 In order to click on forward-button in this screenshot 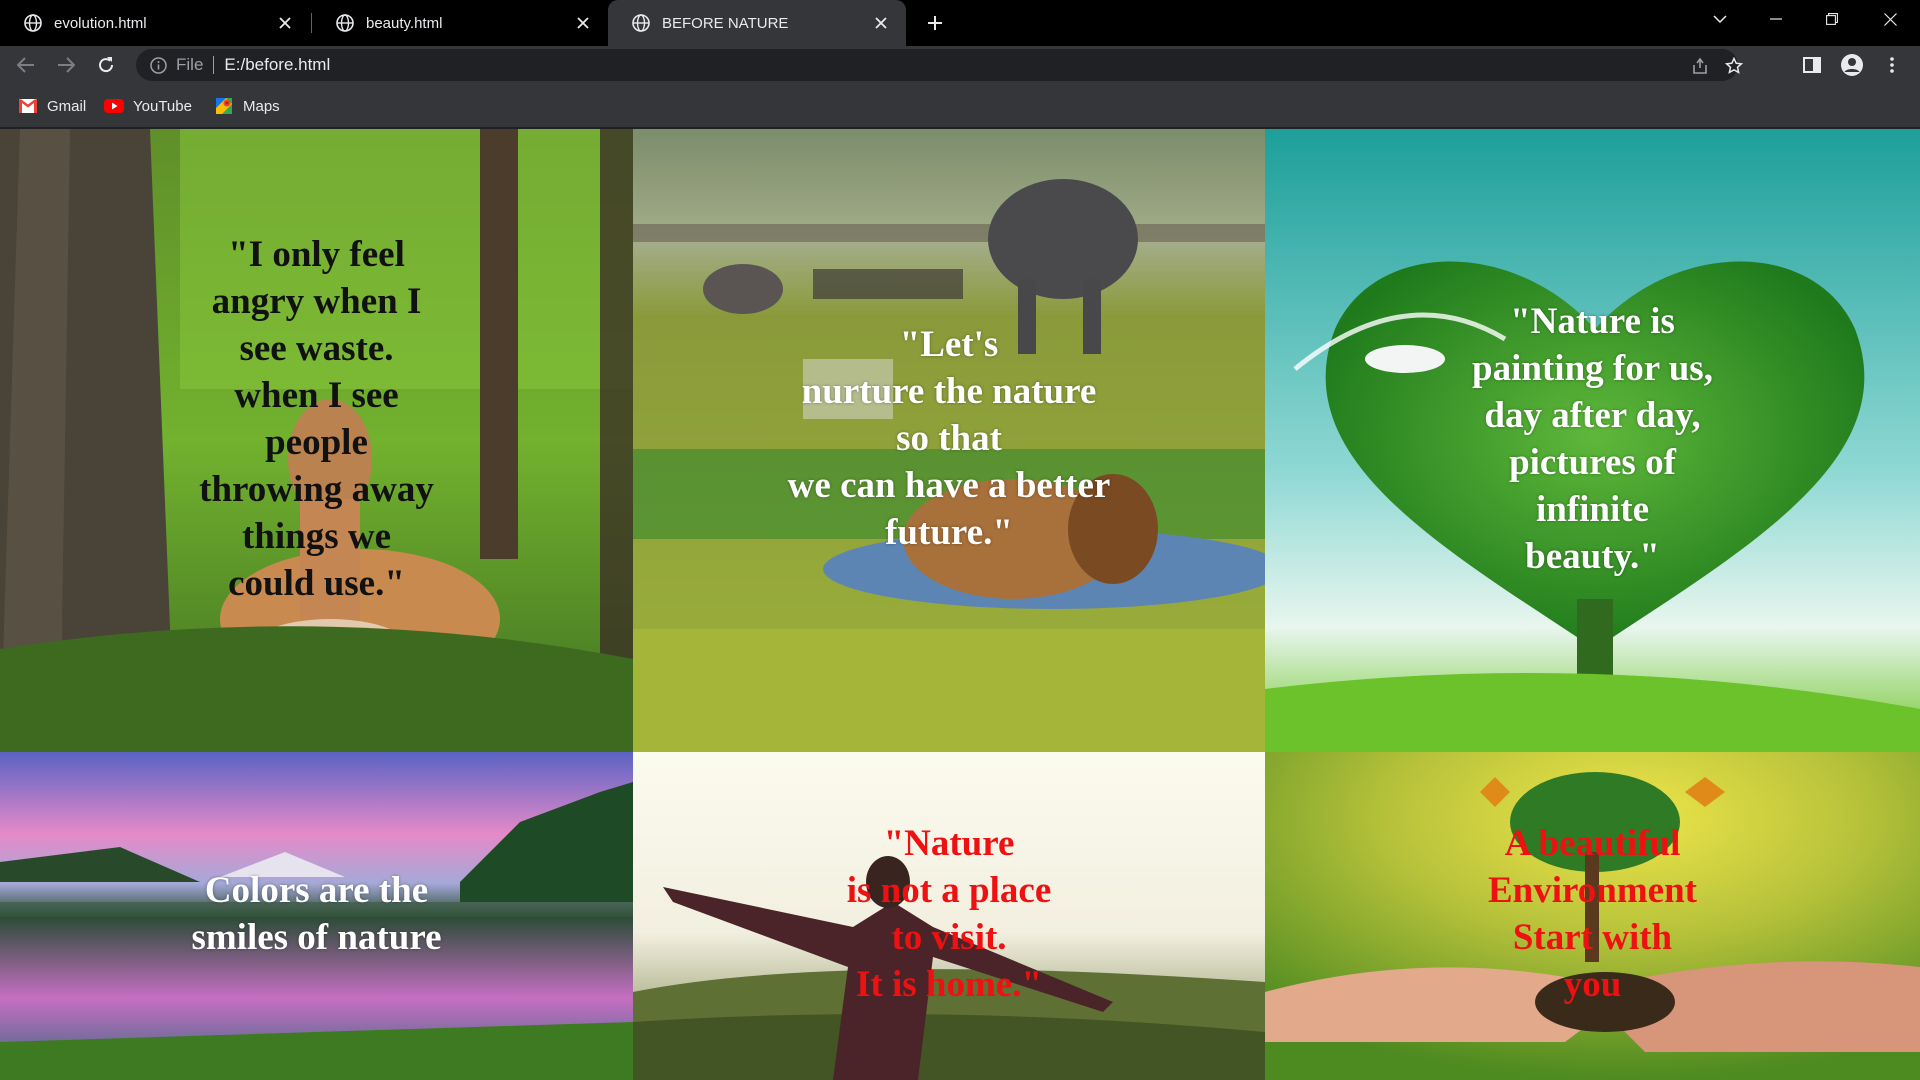, I will do `click(66, 65)`.